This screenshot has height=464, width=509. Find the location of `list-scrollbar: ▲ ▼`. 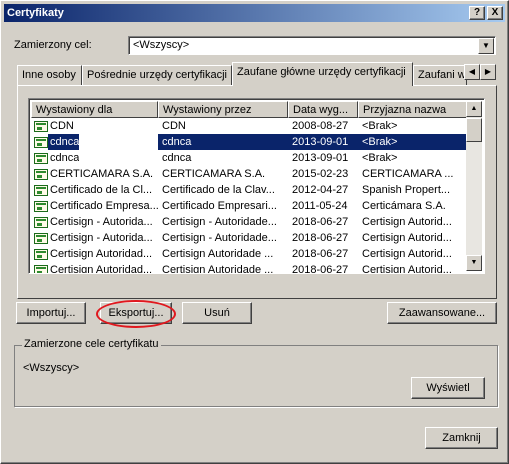

list-scrollbar: ▲ ▼ is located at coordinates (474, 186).